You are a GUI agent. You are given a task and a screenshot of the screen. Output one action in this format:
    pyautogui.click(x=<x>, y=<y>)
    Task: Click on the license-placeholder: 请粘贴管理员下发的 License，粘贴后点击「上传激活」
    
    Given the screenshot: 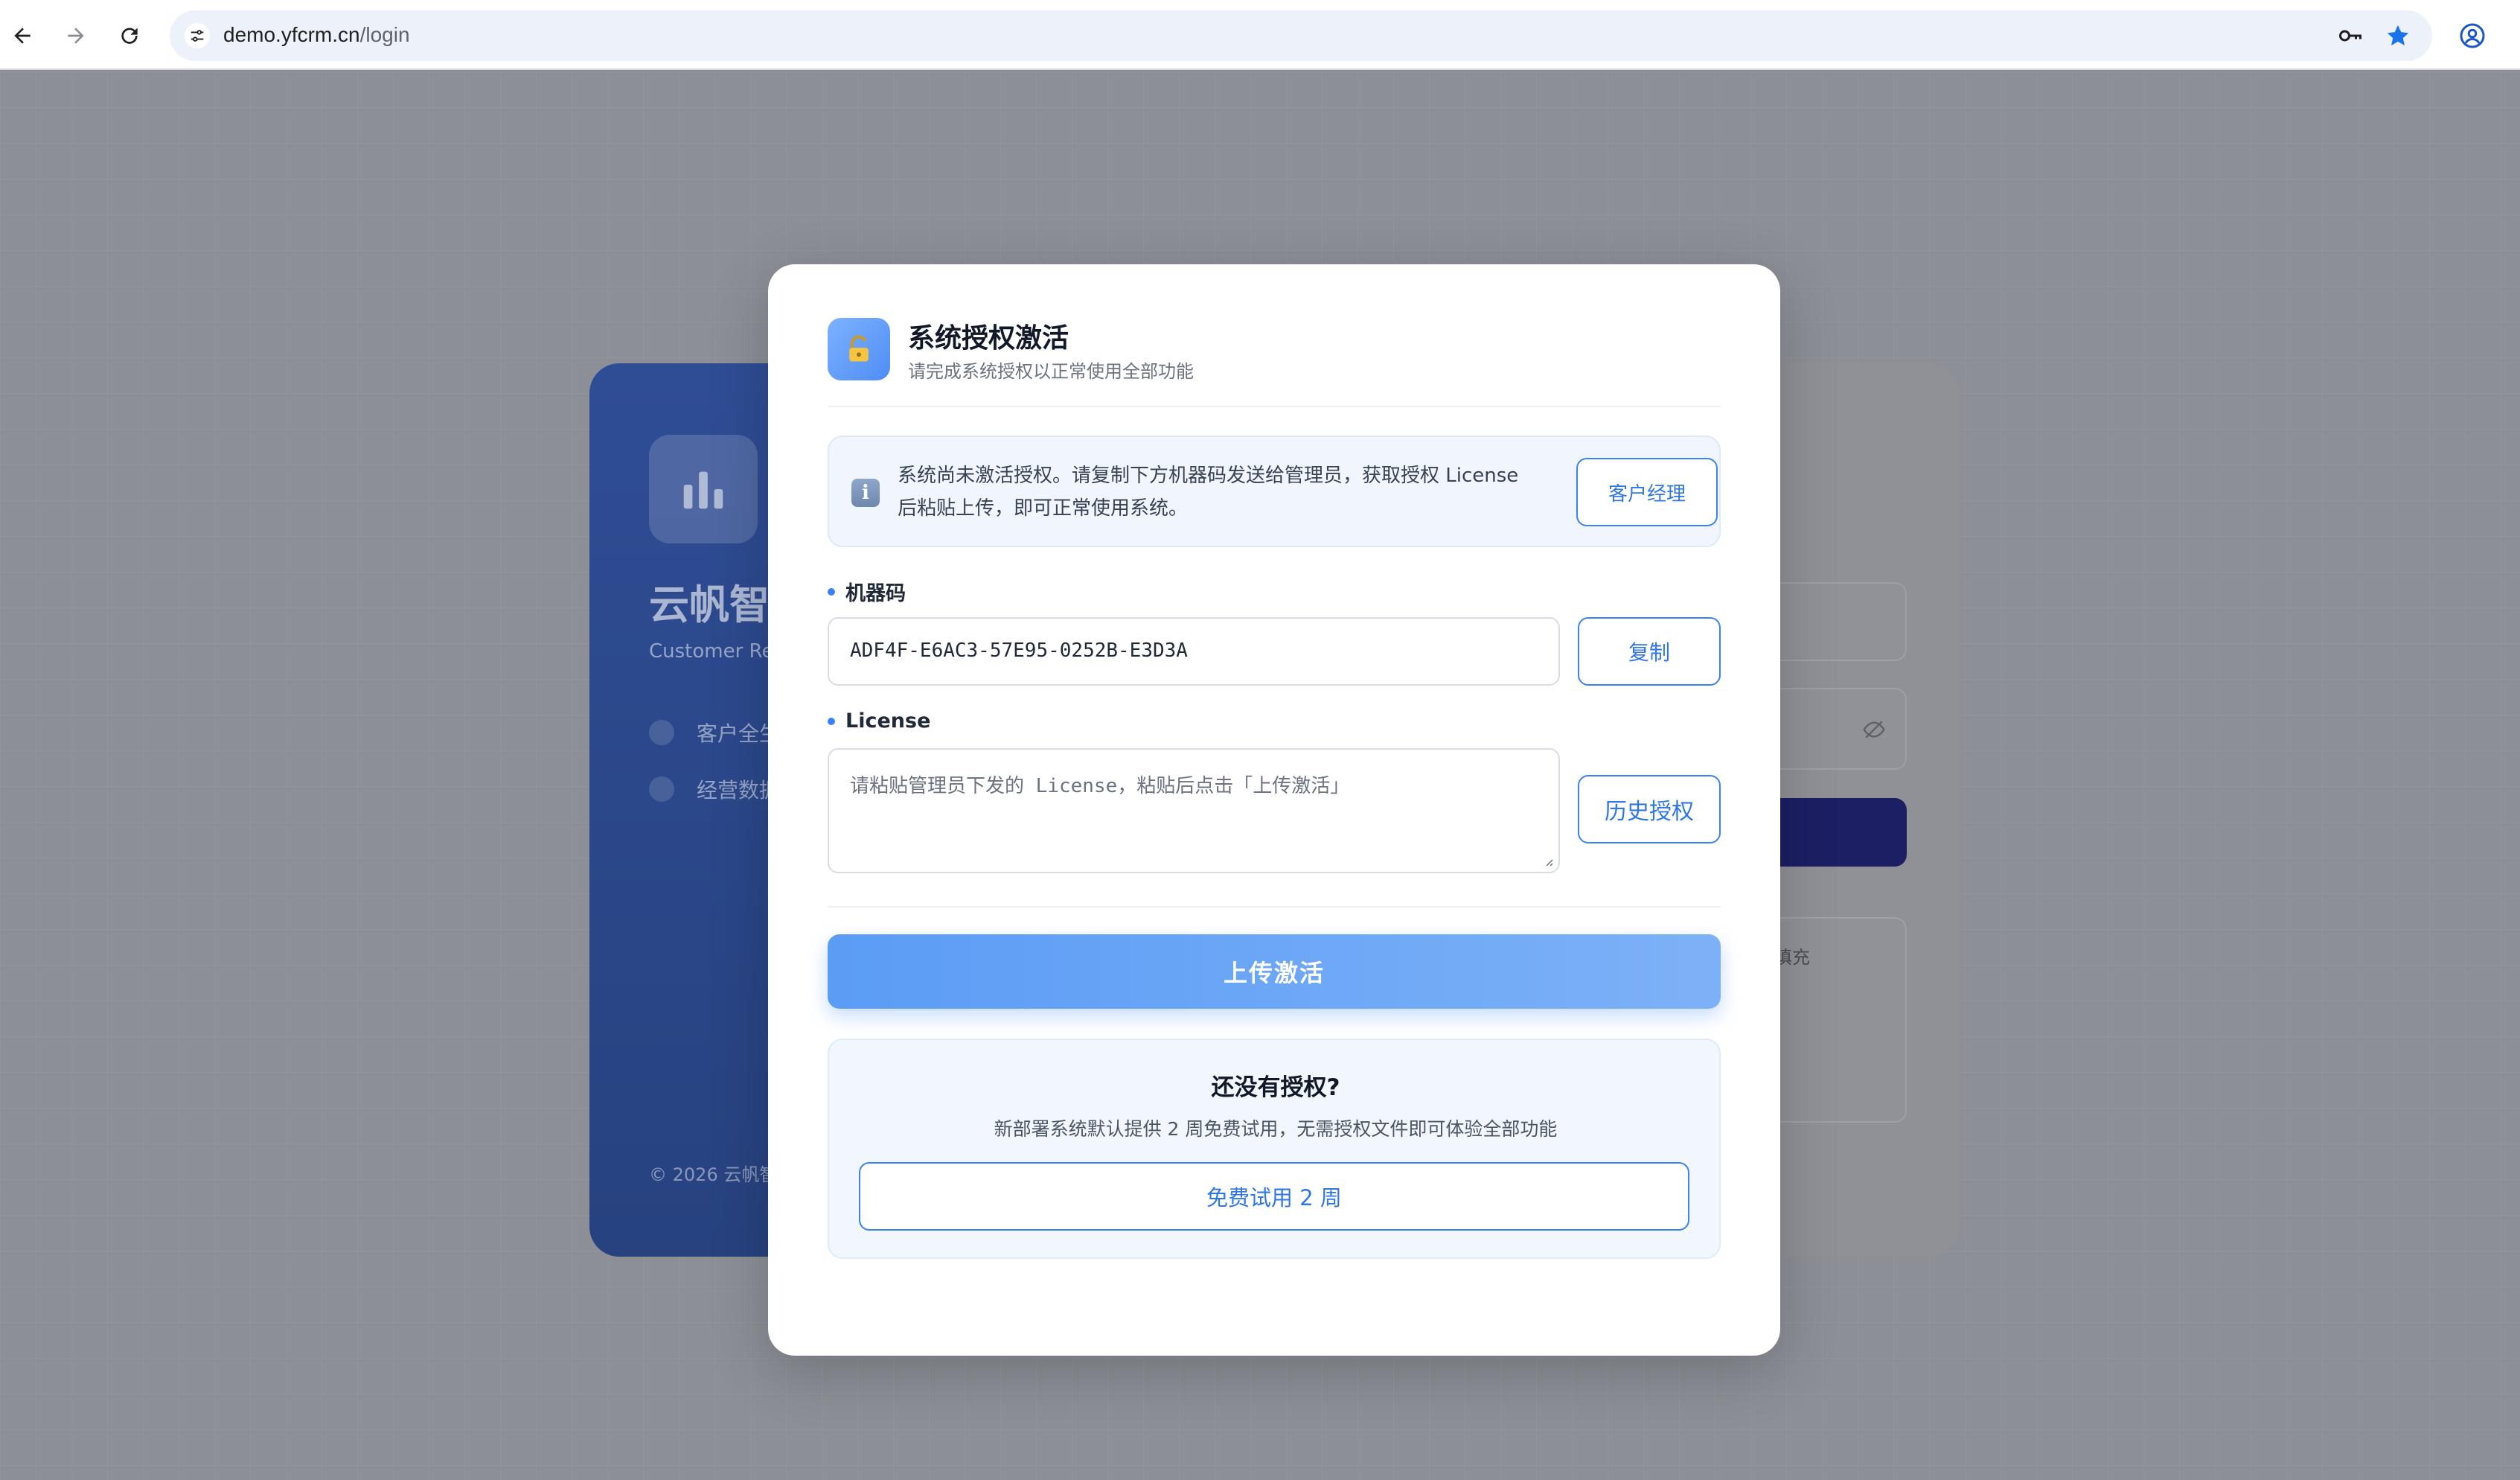 What is the action you would take?
    pyautogui.click(x=1100, y=786)
    